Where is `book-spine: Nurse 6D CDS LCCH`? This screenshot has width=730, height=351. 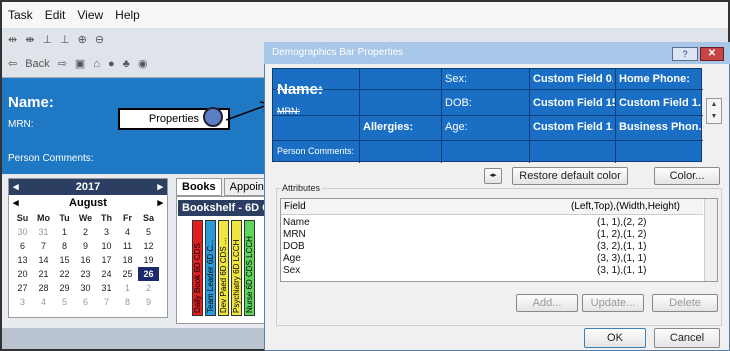
book-spine: Nurse 6D CDS LCCH is located at coordinates (249, 268).